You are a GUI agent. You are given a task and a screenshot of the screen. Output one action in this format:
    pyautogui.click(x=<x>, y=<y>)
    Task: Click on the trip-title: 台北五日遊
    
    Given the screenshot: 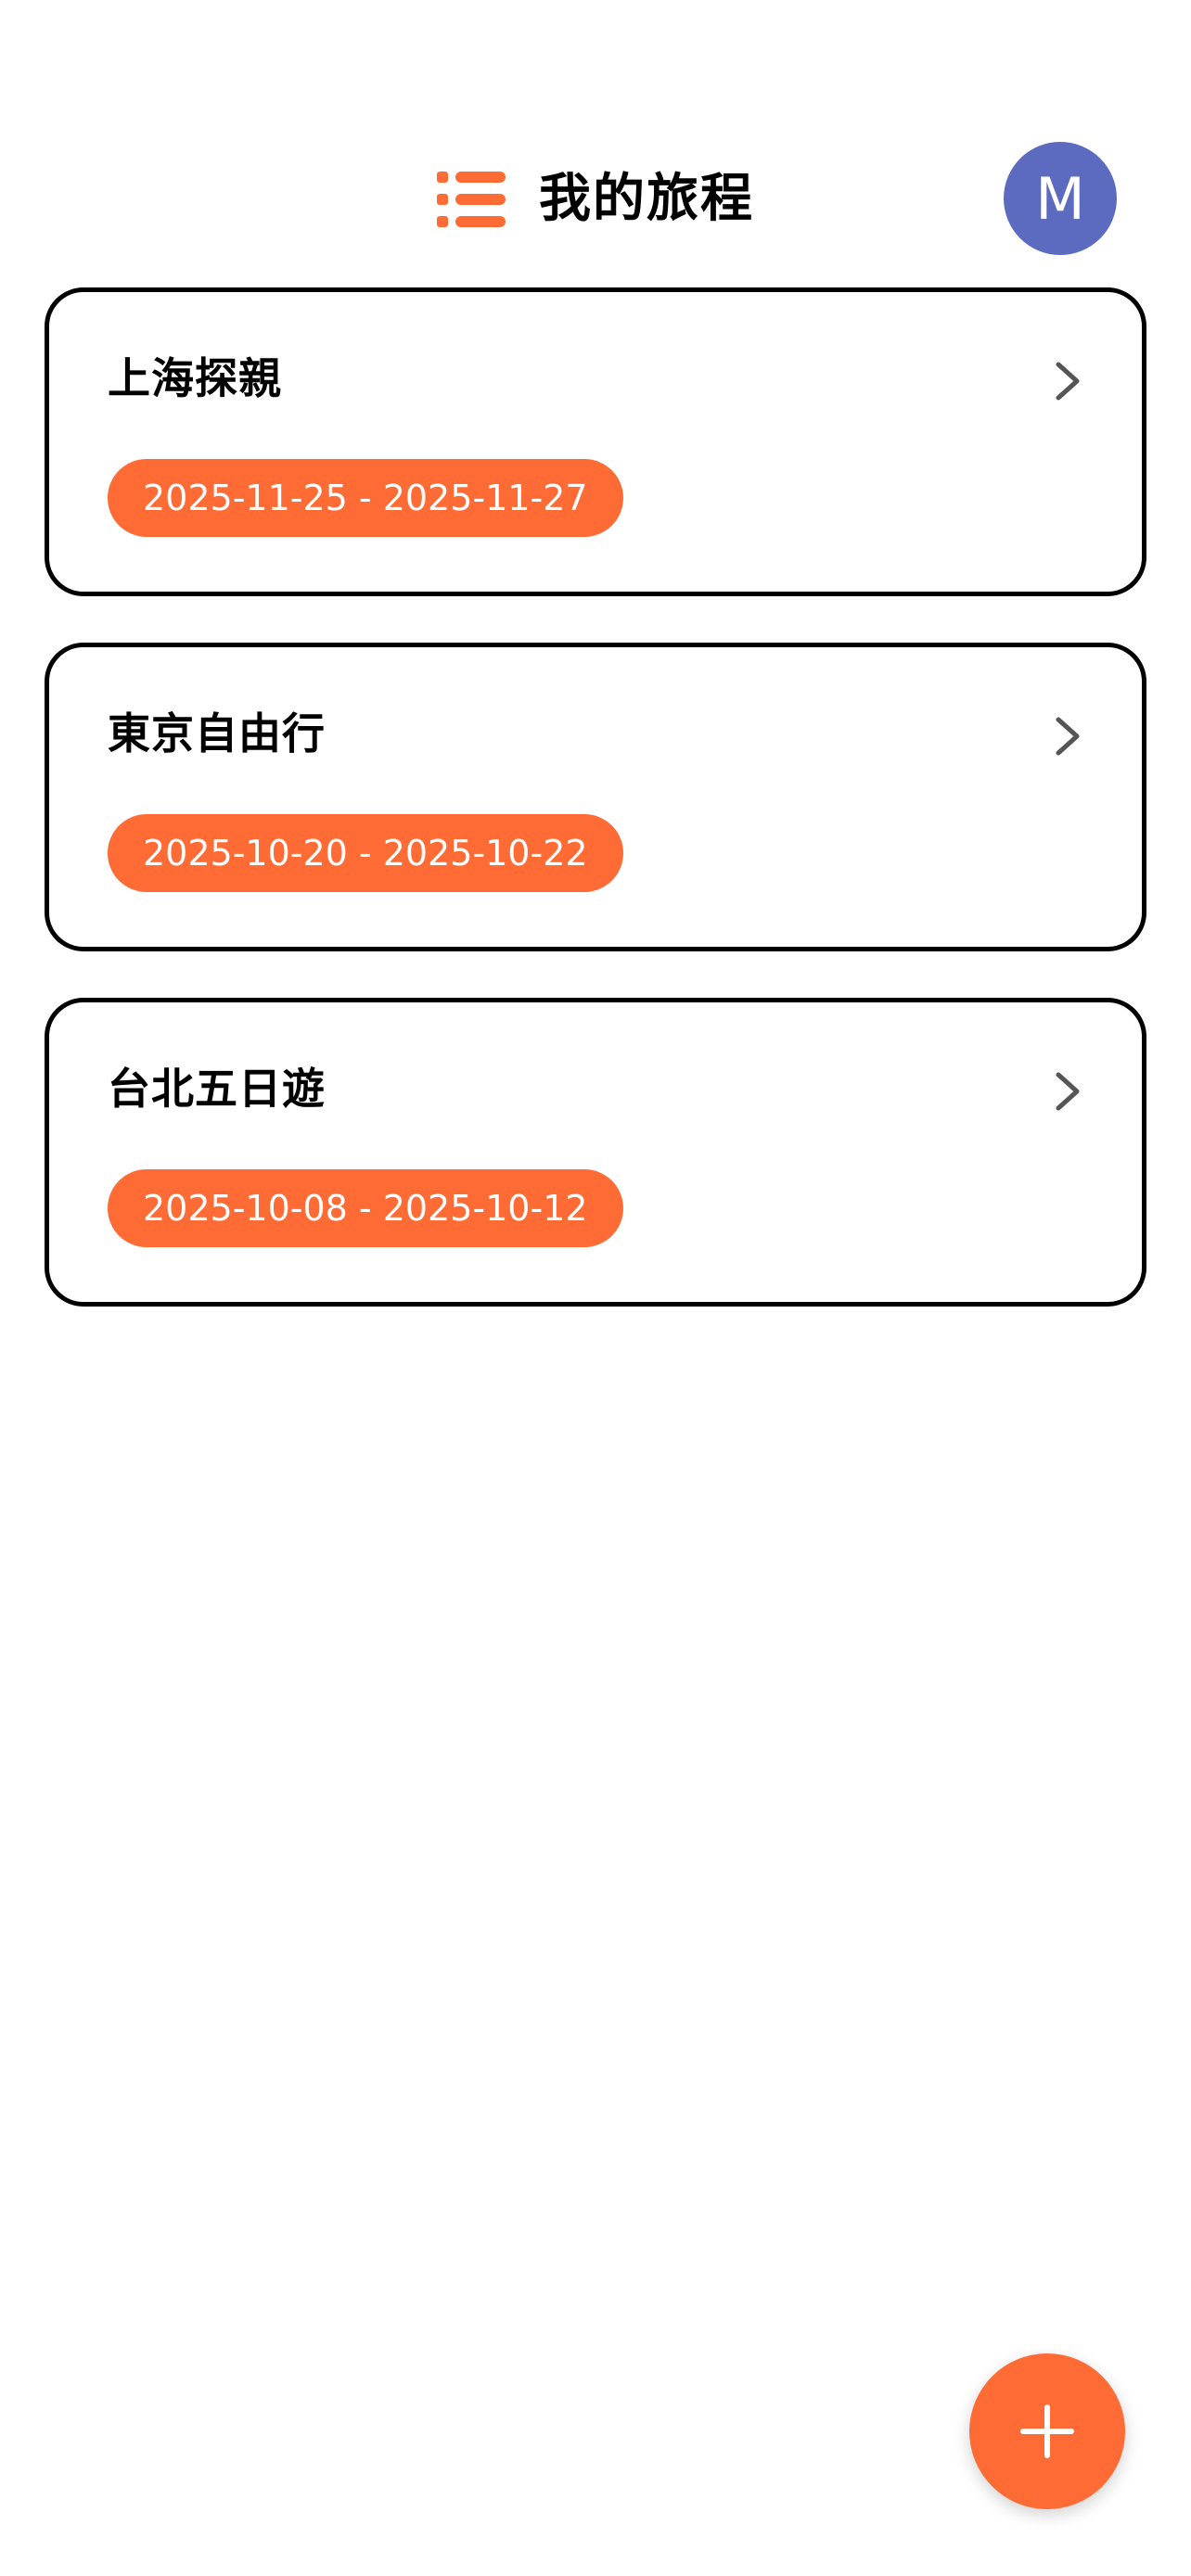 What is the action you would take?
    pyautogui.click(x=217, y=1089)
    